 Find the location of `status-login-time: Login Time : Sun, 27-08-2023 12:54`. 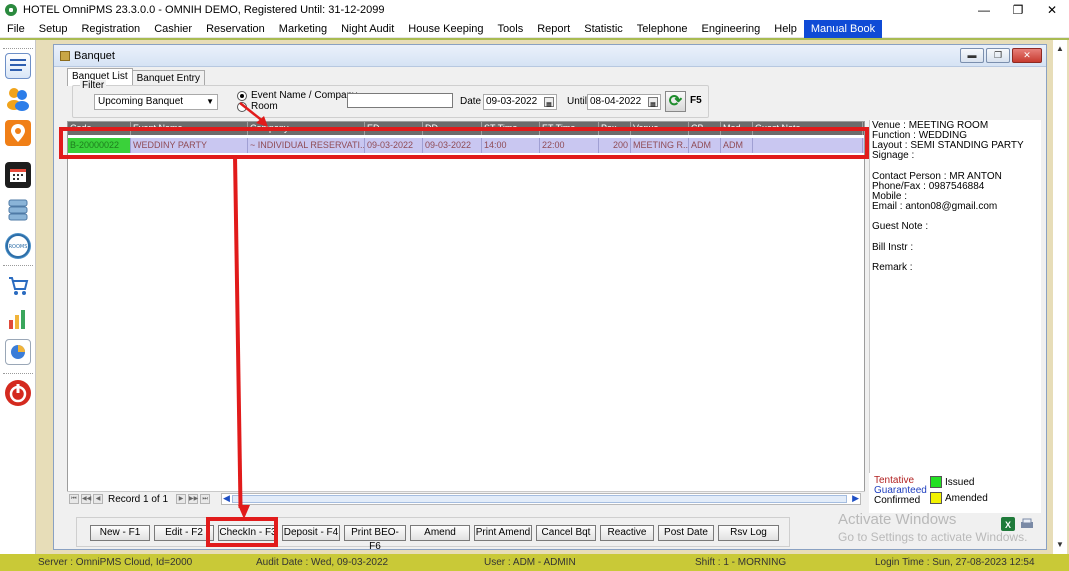

status-login-time: Login Time : Sun, 27-08-2023 12:54 is located at coordinates (955, 562).